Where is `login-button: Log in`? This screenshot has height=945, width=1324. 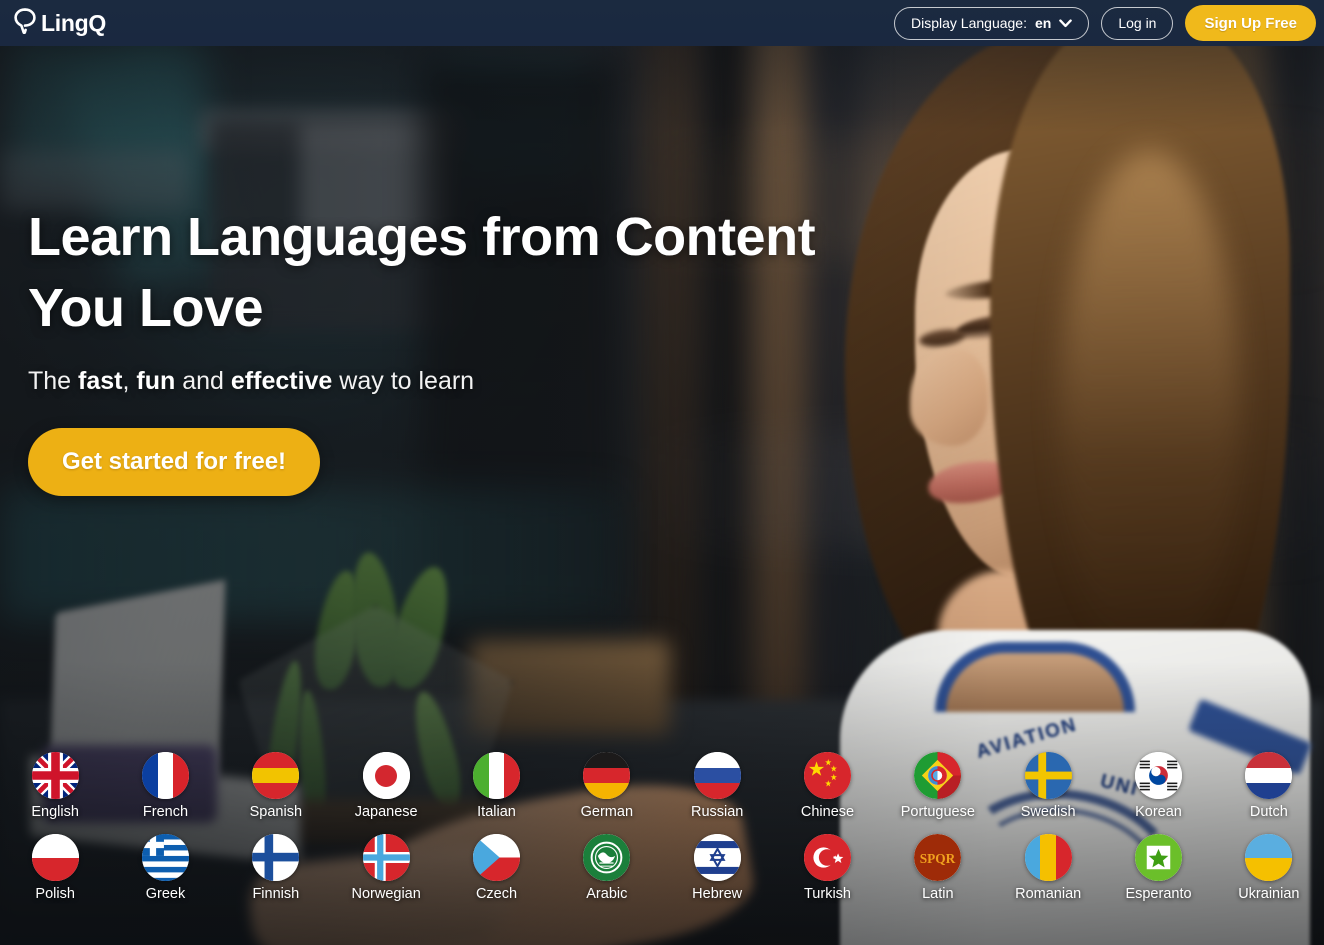 login-button: Log in is located at coordinates (1137, 23).